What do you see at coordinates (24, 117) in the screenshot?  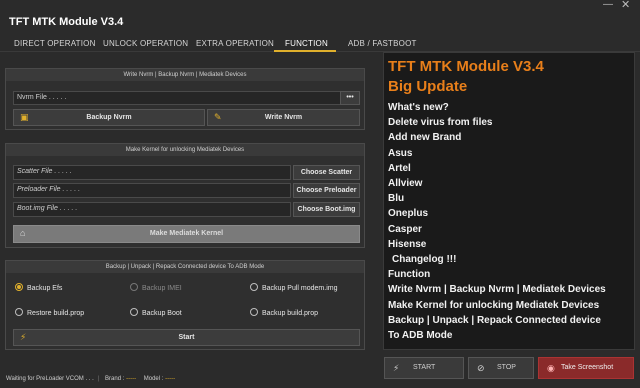 I see `save-icon: ▣` at bounding box center [24, 117].